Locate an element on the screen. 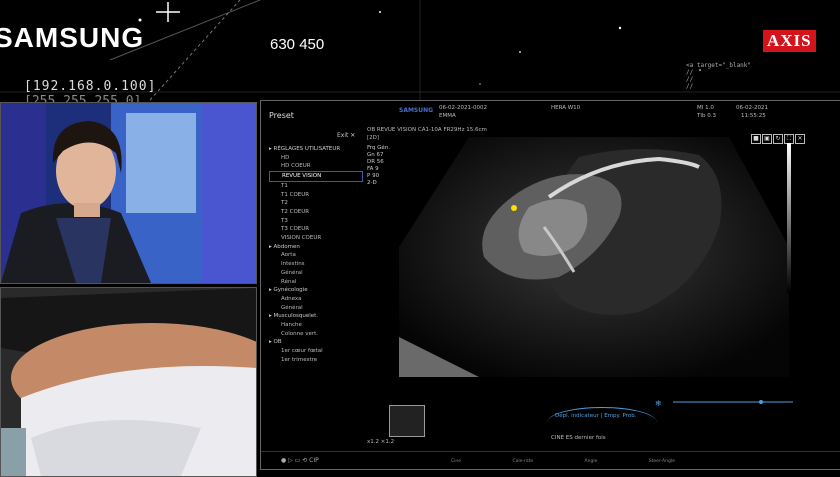 The width and height of the screenshot is (840, 477). preset-item: 1er cœur fœtal is located at coordinates (316, 351).